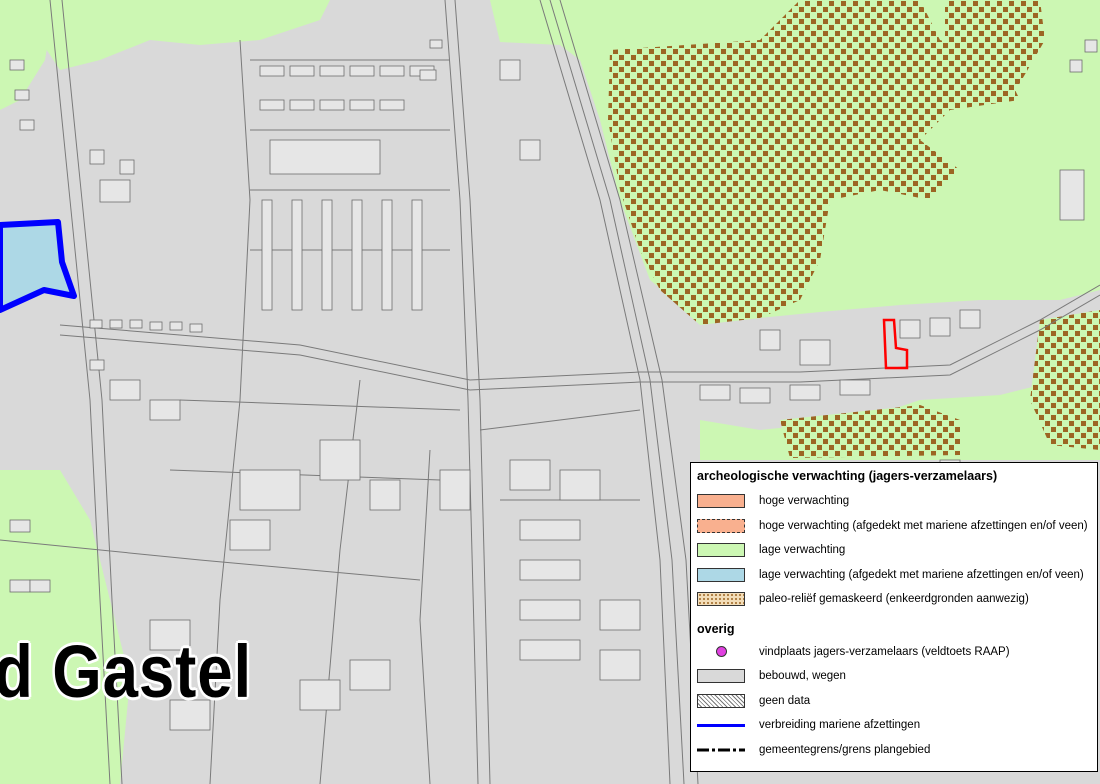  I want to click on swatch-low-covered, so click(721, 574).